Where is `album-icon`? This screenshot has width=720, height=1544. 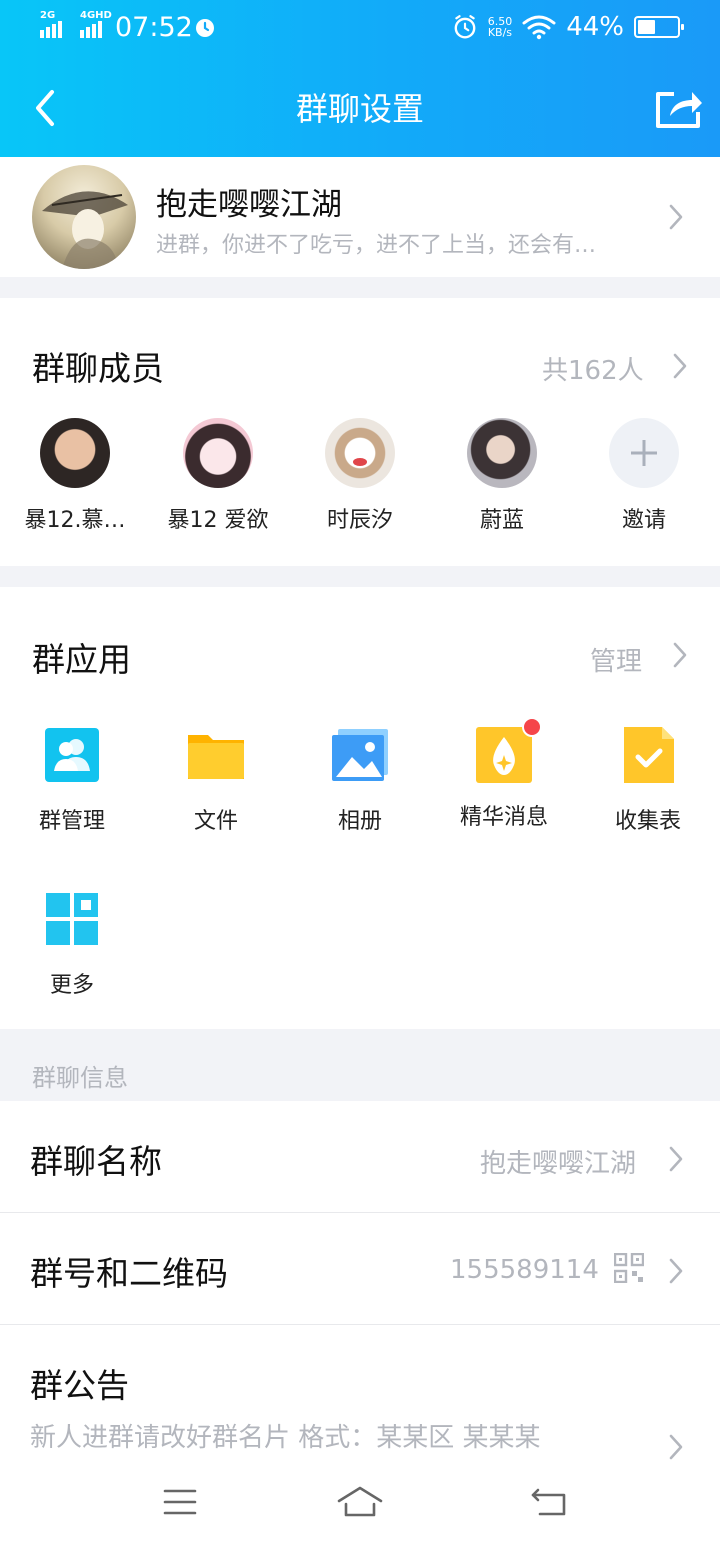 album-icon is located at coordinates (360, 755).